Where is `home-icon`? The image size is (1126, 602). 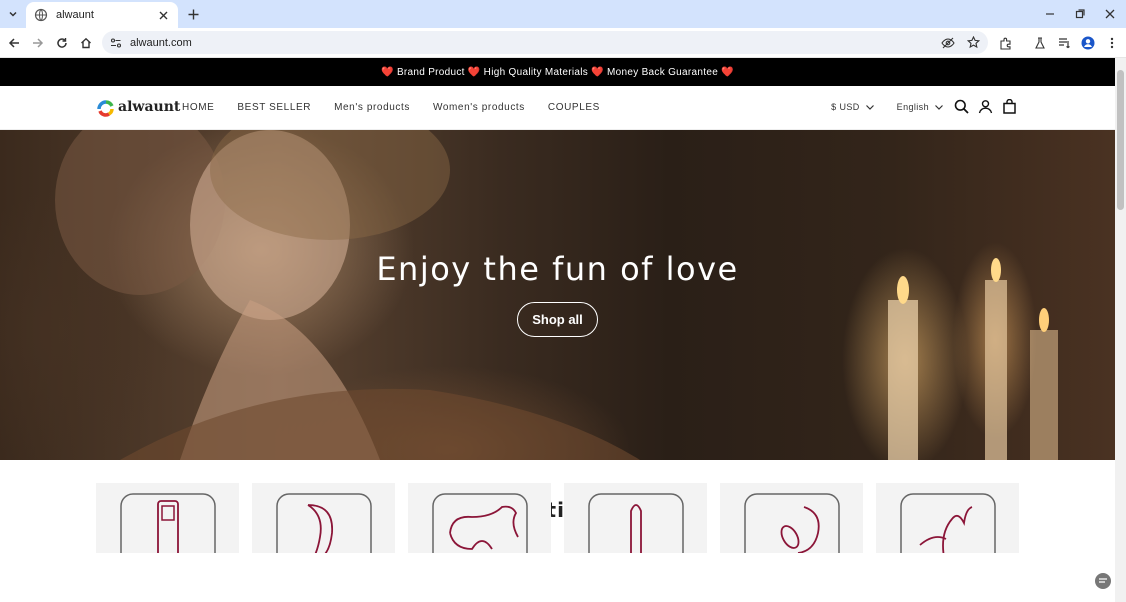 home-icon is located at coordinates (86, 43).